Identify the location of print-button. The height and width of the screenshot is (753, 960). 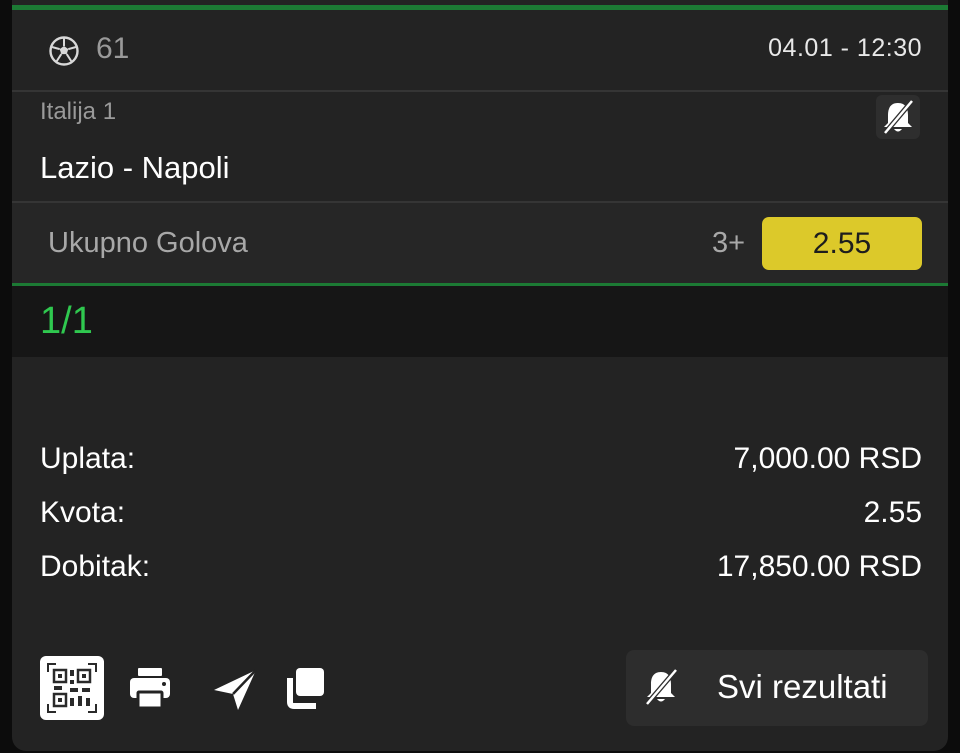
(150, 688).